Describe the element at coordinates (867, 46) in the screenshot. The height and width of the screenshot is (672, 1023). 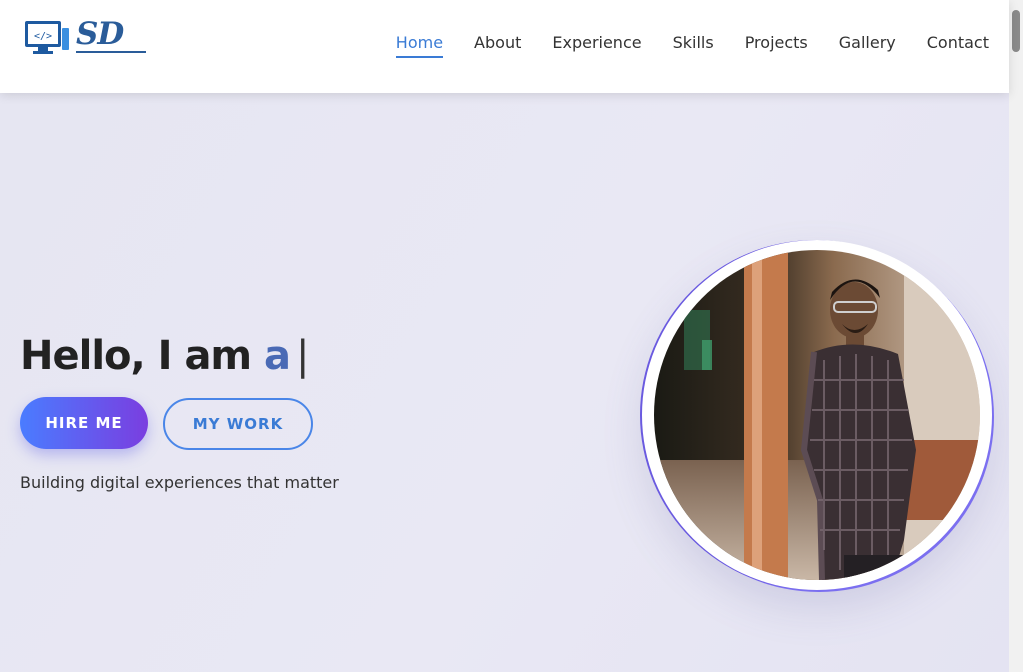
I see `nav-item-gallery: Gallery` at that location.